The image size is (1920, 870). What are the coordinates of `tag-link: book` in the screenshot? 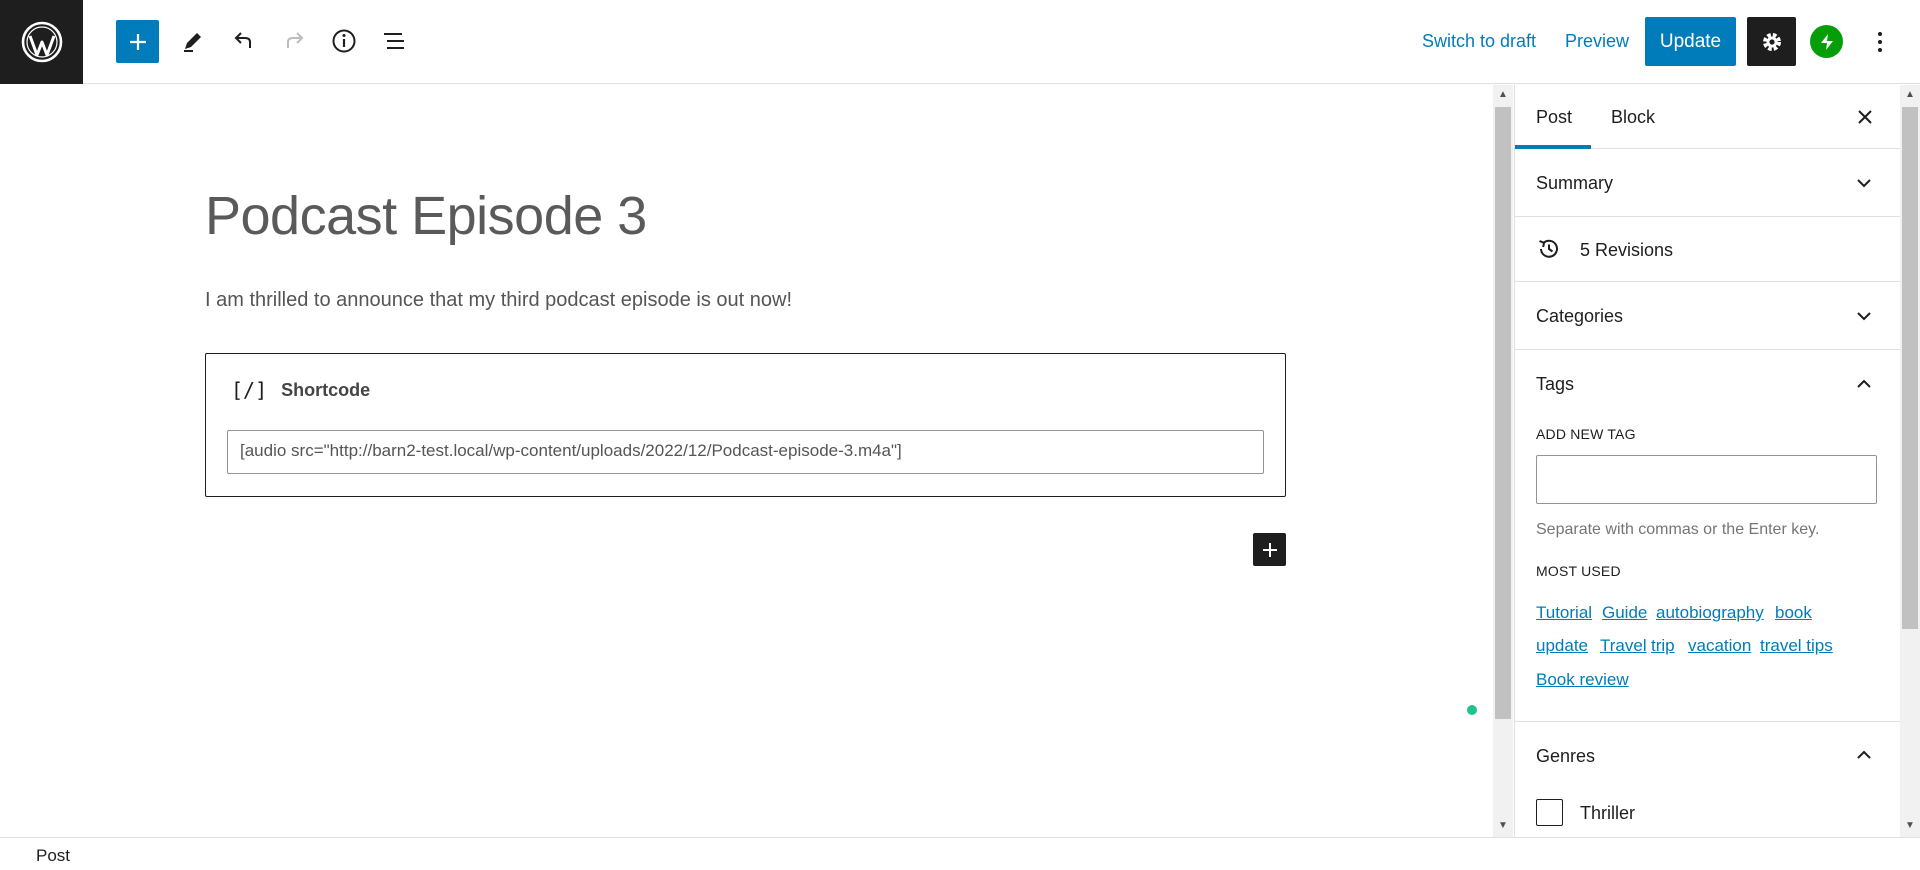 It's located at (1793, 613).